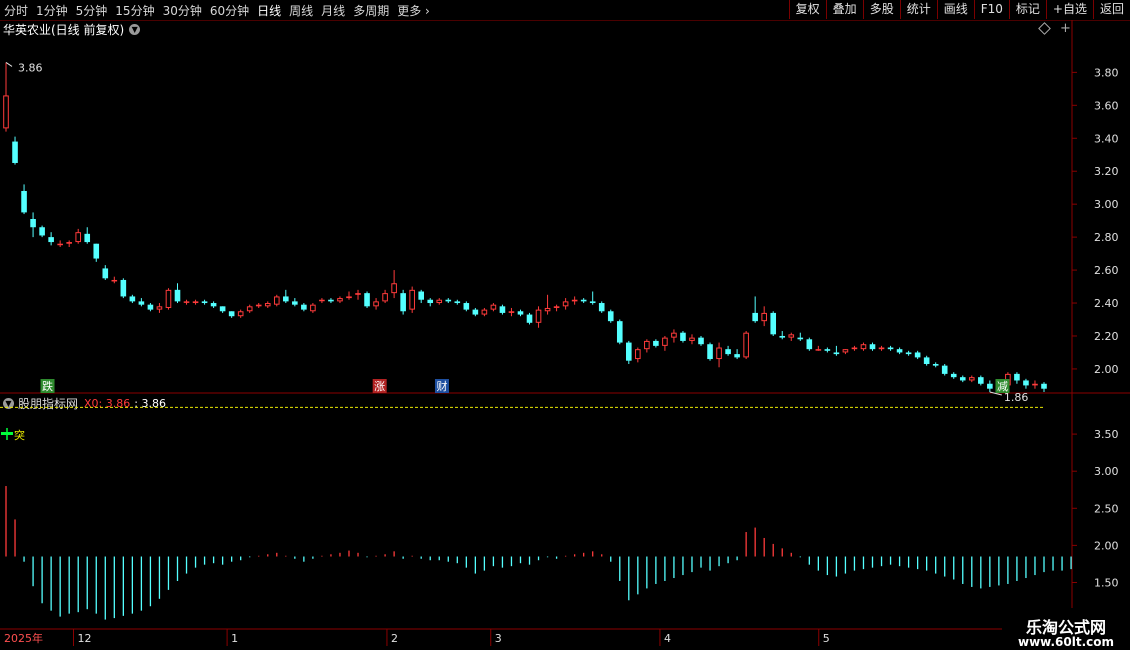 The height and width of the screenshot is (650, 1130). Describe the element at coordinates (1106, 237) in the screenshot. I see `y-tick-label: 2.80` at that location.